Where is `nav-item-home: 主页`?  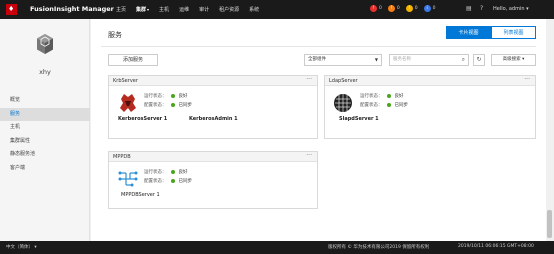 nav-item-home: 主页 is located at coordinates (121, 9).